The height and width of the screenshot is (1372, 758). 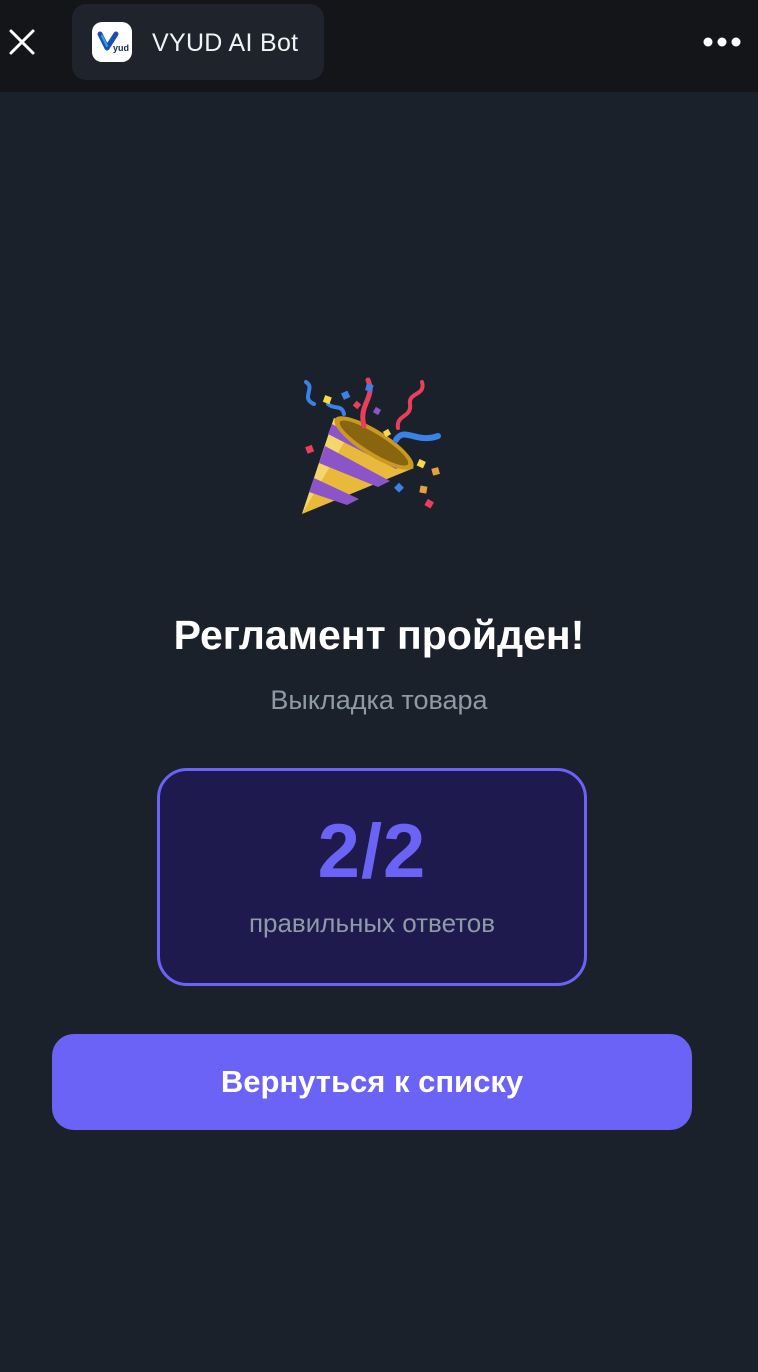 I want to click on close-button, so click(x=22, y=42).